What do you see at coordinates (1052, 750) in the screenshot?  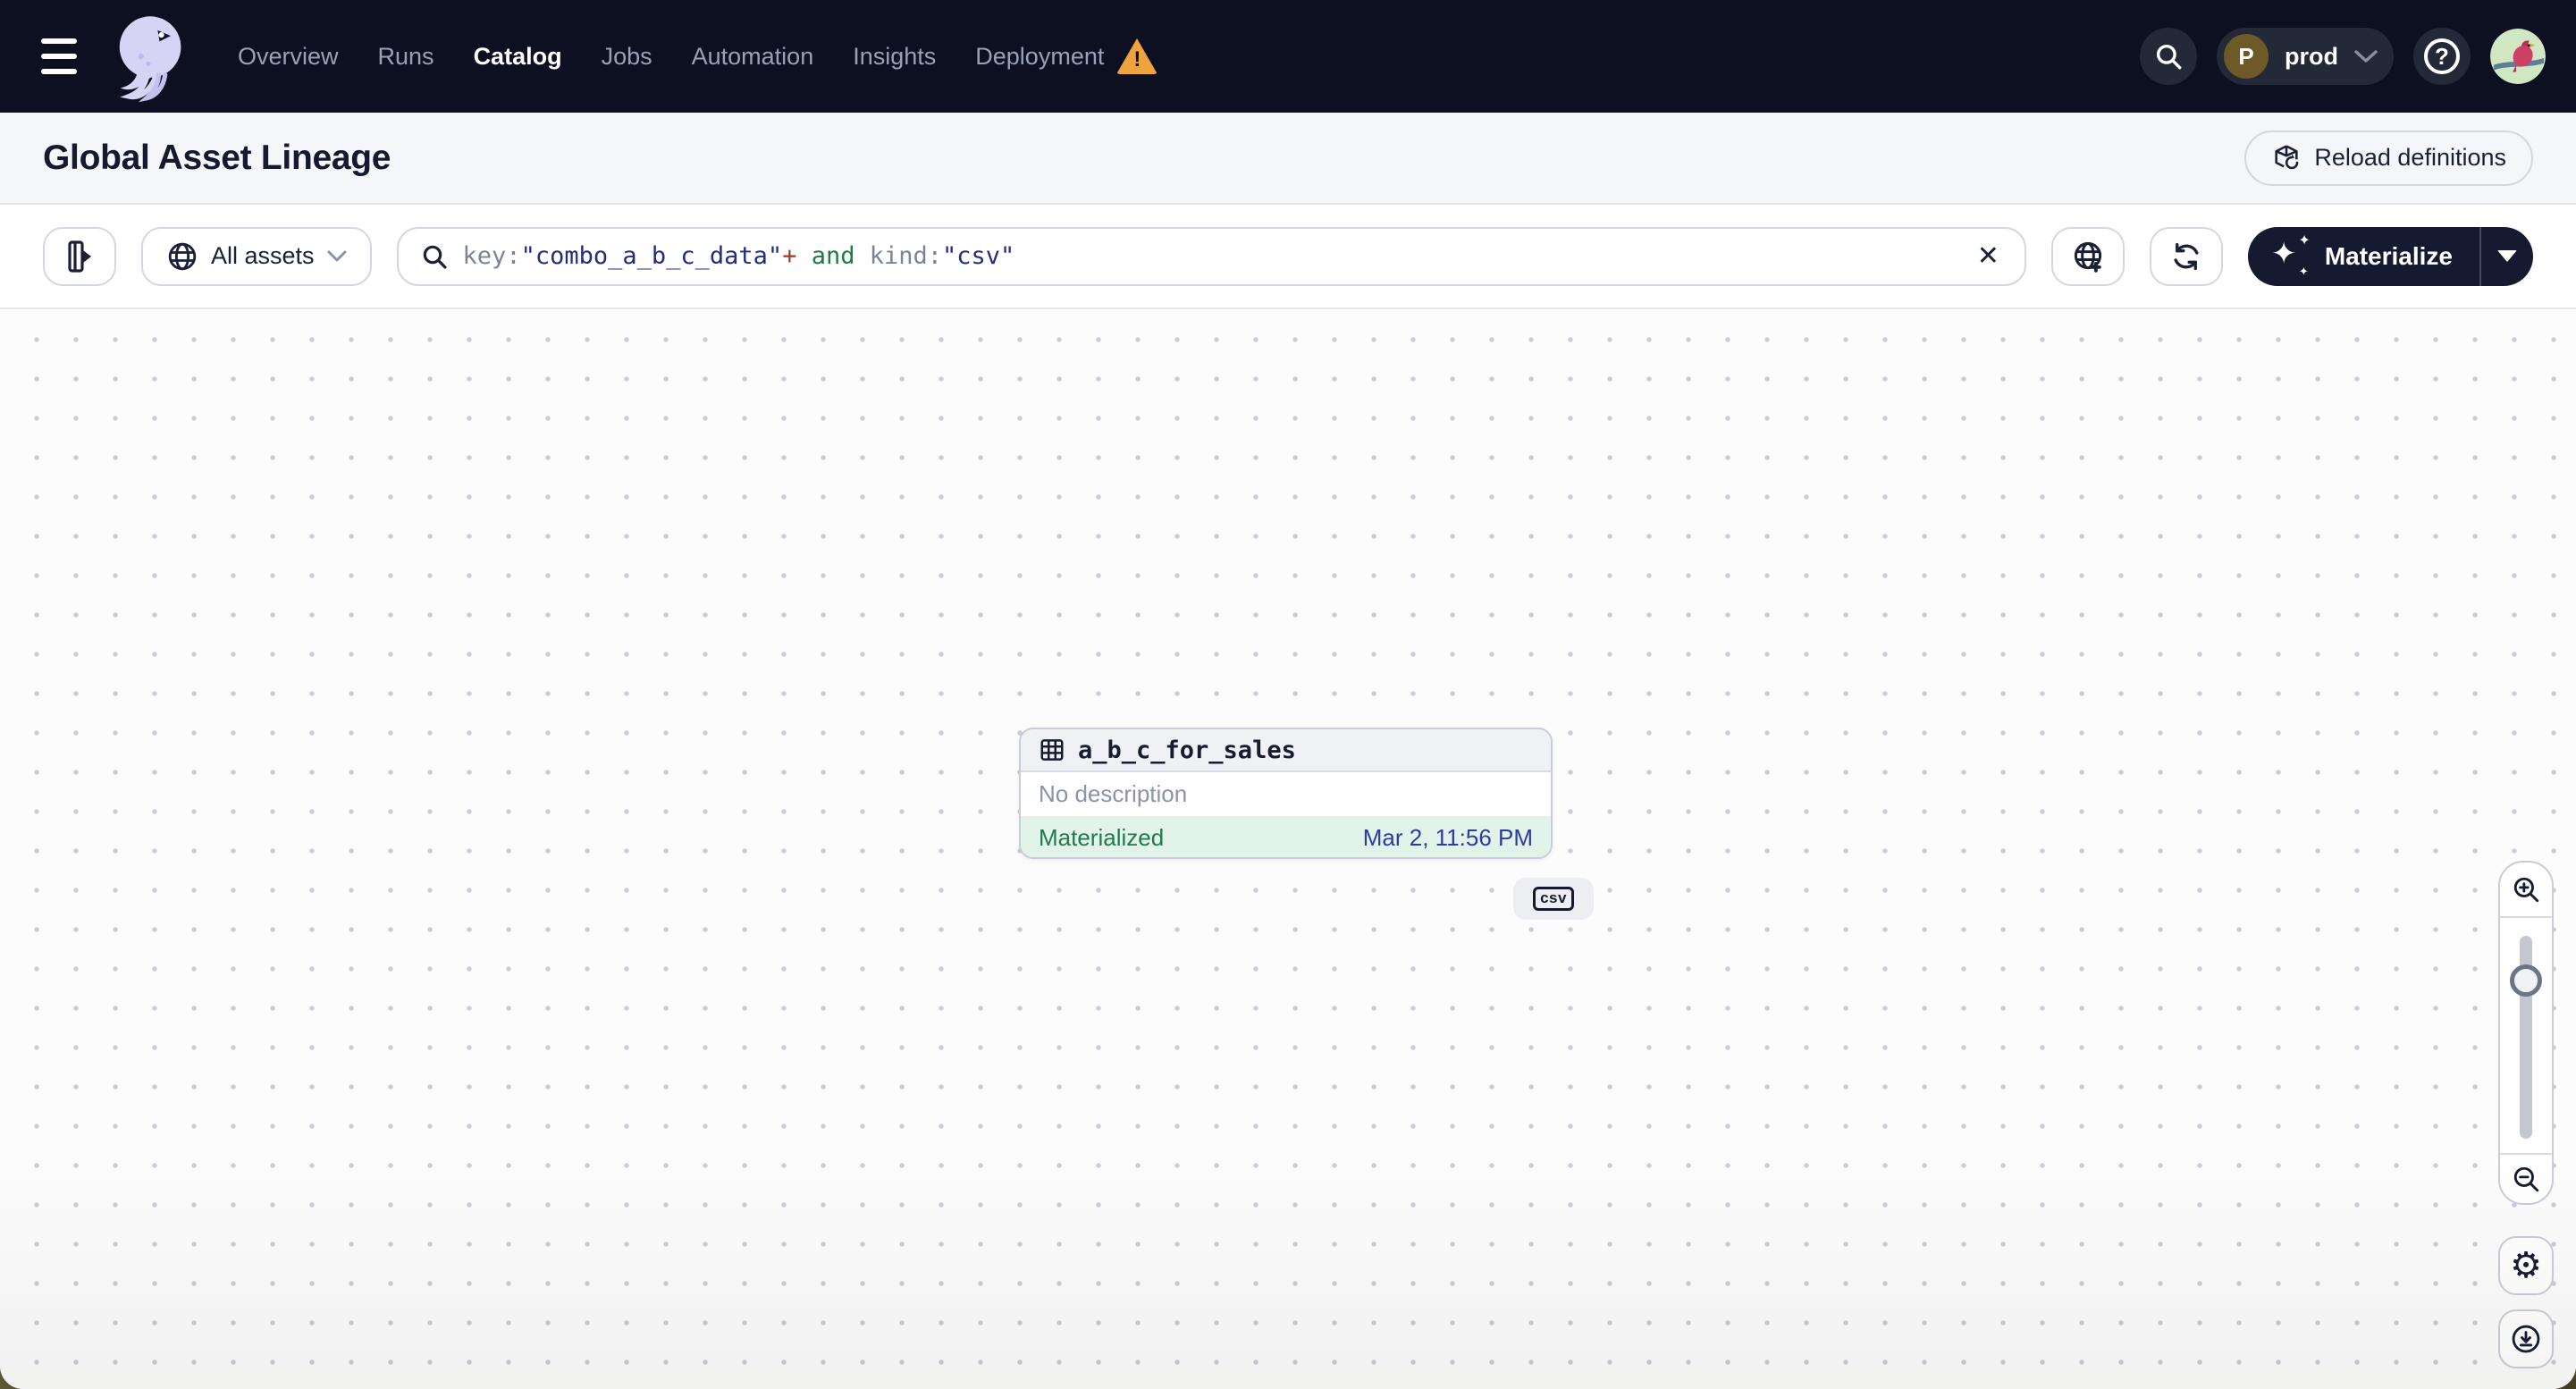 I see `table-icon` at bounding box center [1052, 750].